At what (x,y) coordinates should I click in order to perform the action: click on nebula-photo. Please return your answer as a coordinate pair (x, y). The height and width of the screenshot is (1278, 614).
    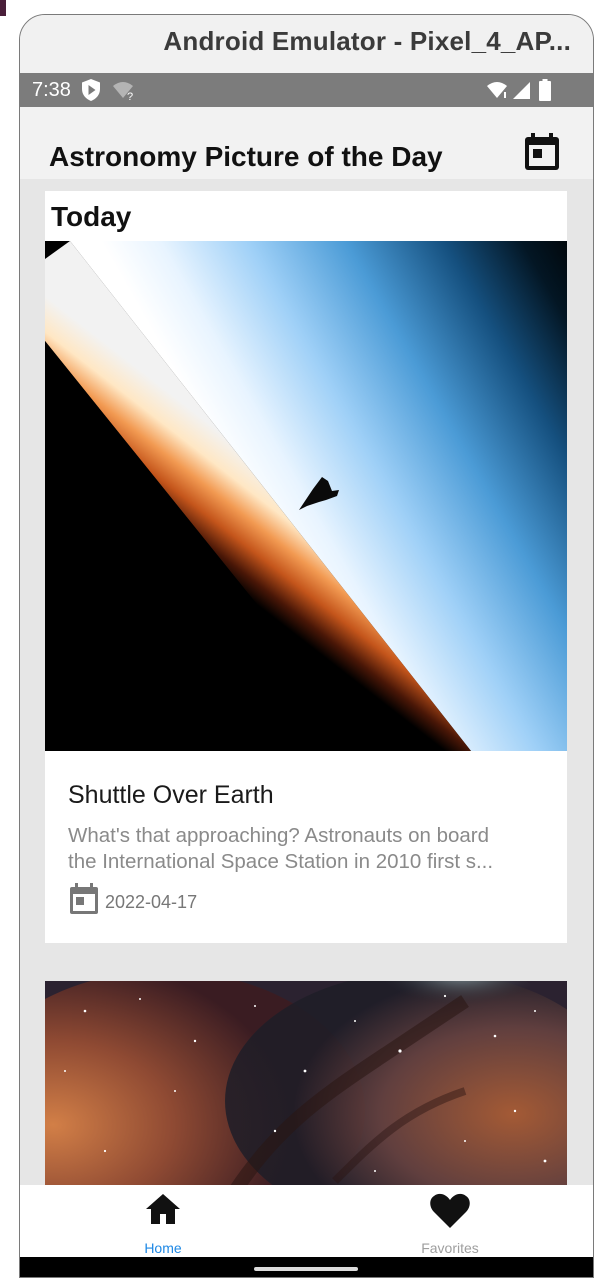
    Looking at the image, I should click on (306, 1086).